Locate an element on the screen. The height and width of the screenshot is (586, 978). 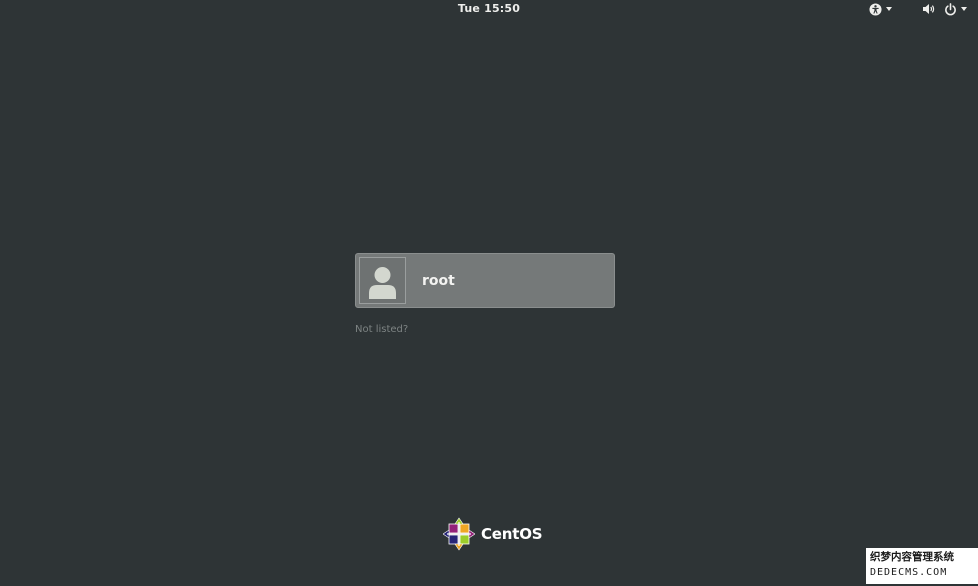
watermark: 织梦内容管理系统 DEDECMS.COM is located at coordinates (922, 566).